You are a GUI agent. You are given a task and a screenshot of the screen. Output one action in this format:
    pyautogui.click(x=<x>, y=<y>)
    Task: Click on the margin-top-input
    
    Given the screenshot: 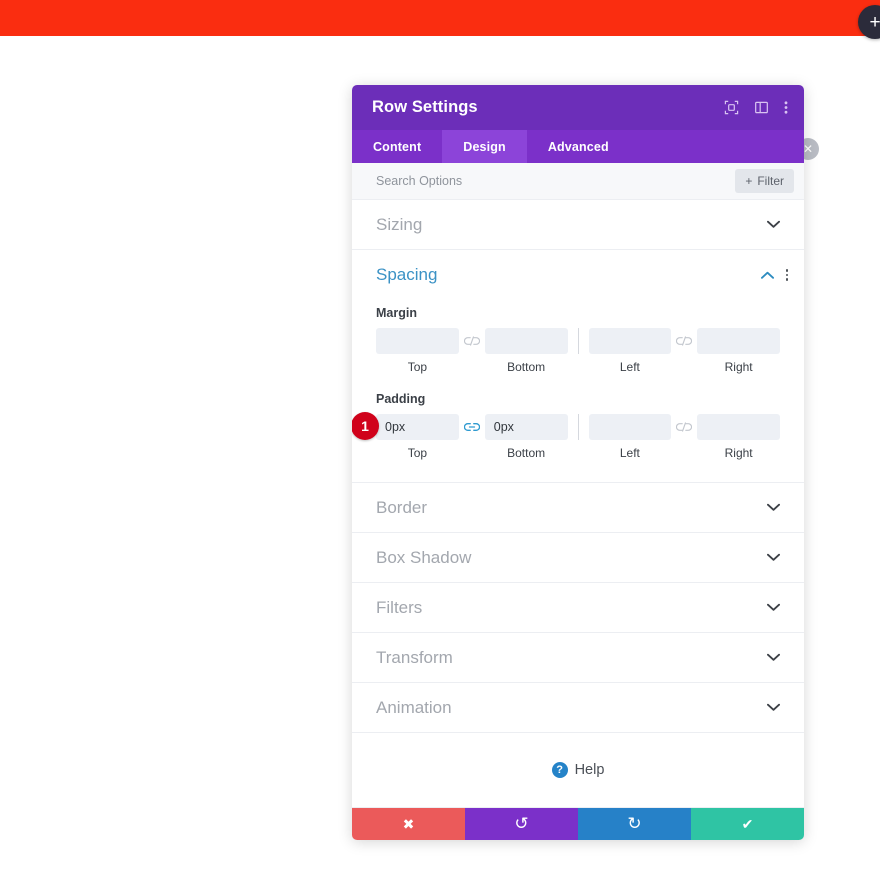 What is the action you would take?
    pyautogui.click(x=417, y=341)
    